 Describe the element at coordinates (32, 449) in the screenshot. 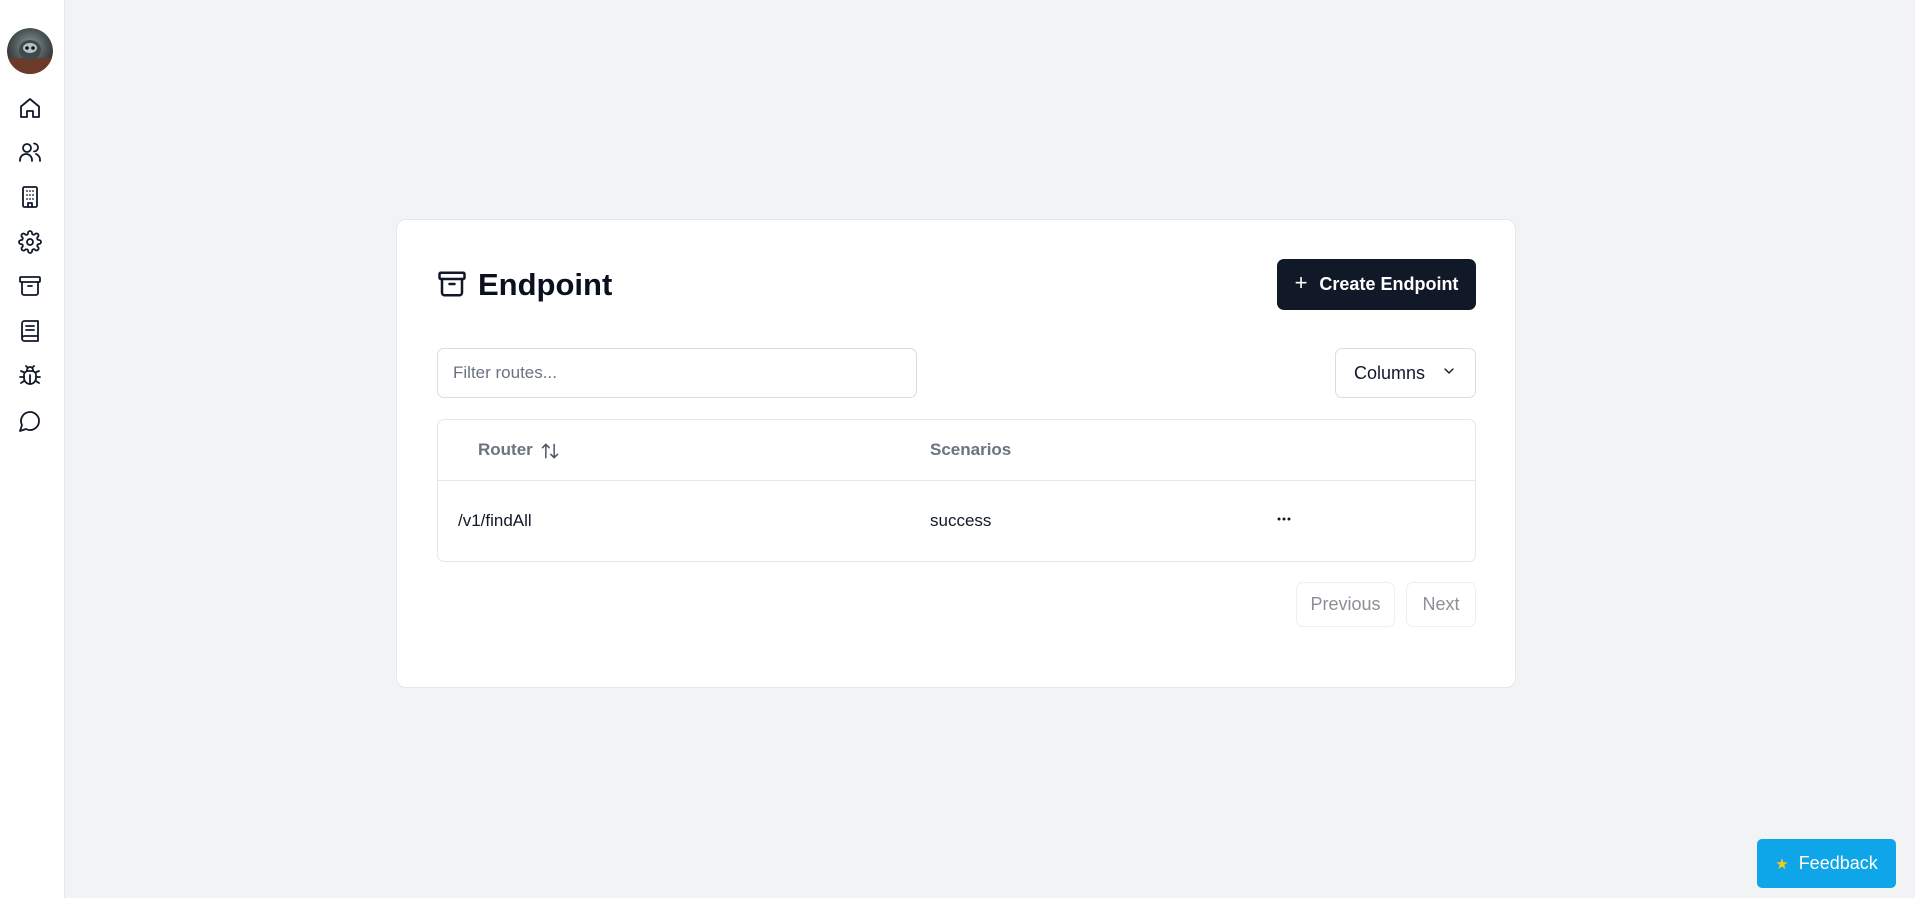

I see `sidebar` at that location.